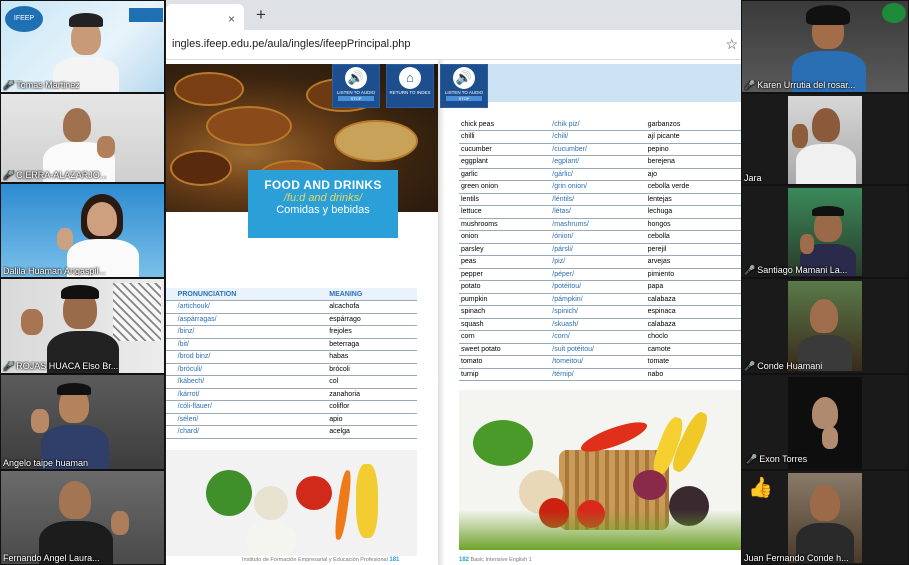  Describe the element at coordinates (693, 287) in the screenshot. I see `meaning-cell: papa` at that location.